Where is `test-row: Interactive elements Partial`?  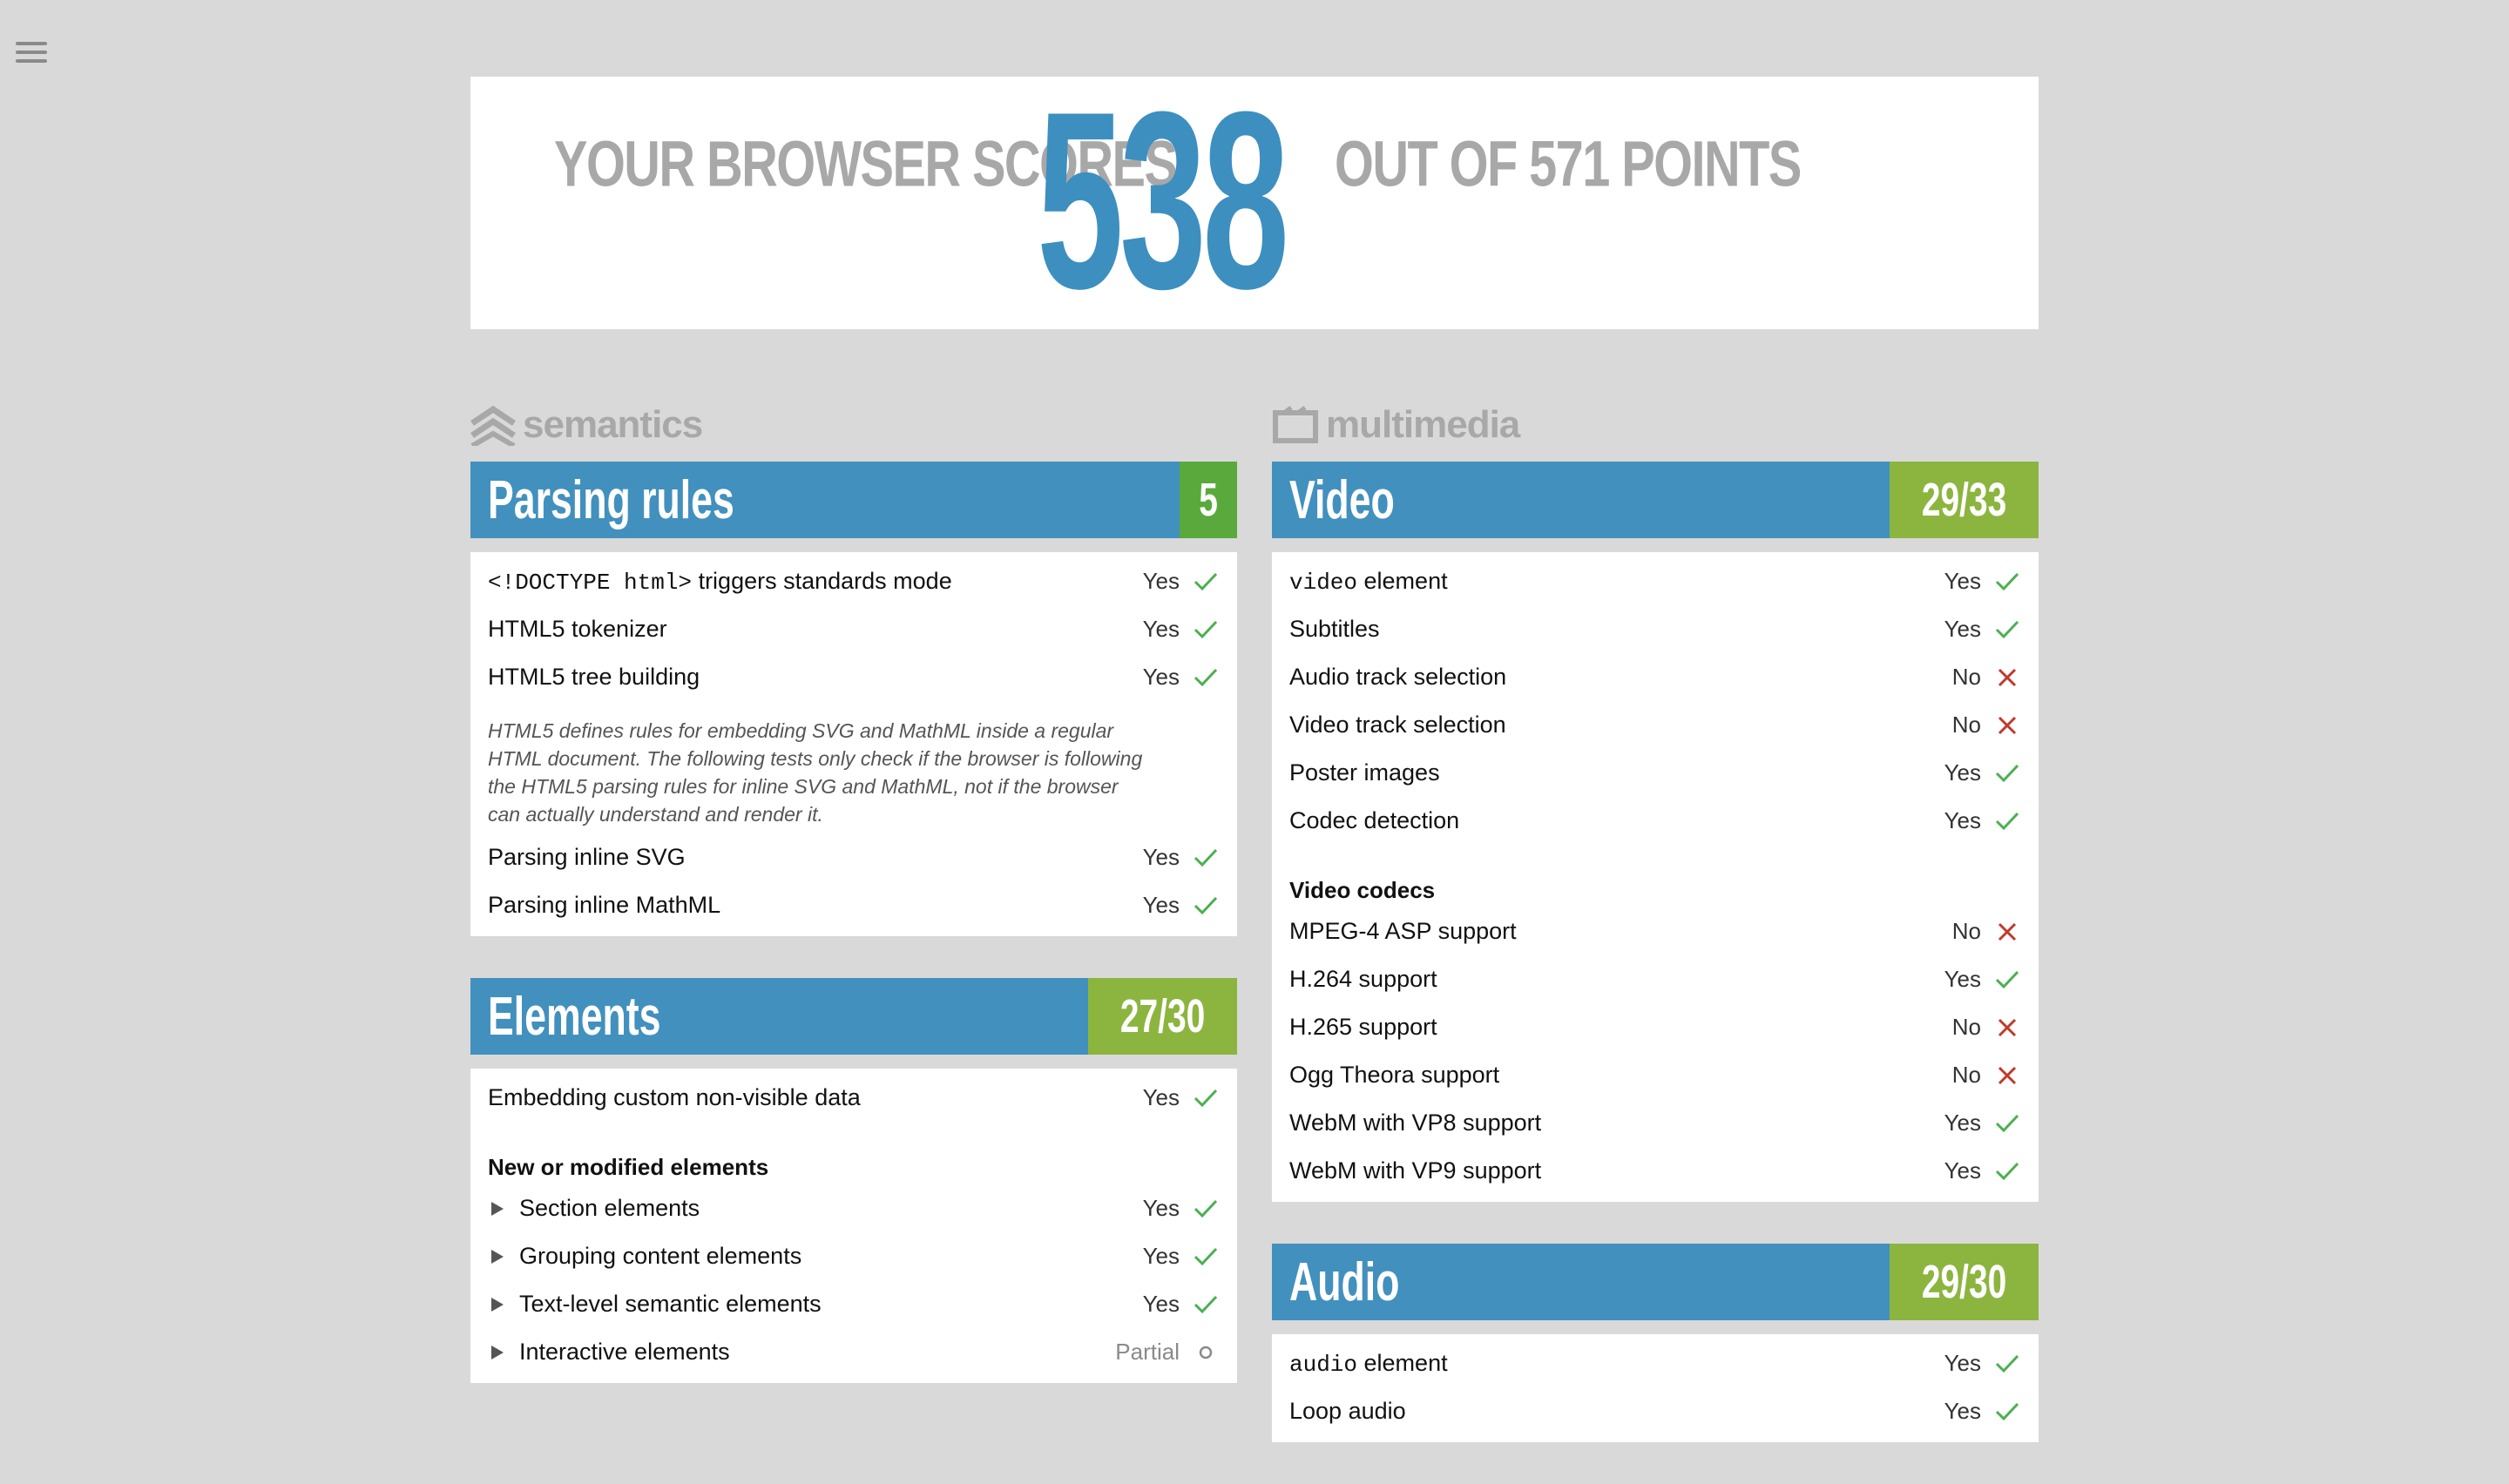 test-row: Interactive elements Partial is located at coordinates (853, 1352).